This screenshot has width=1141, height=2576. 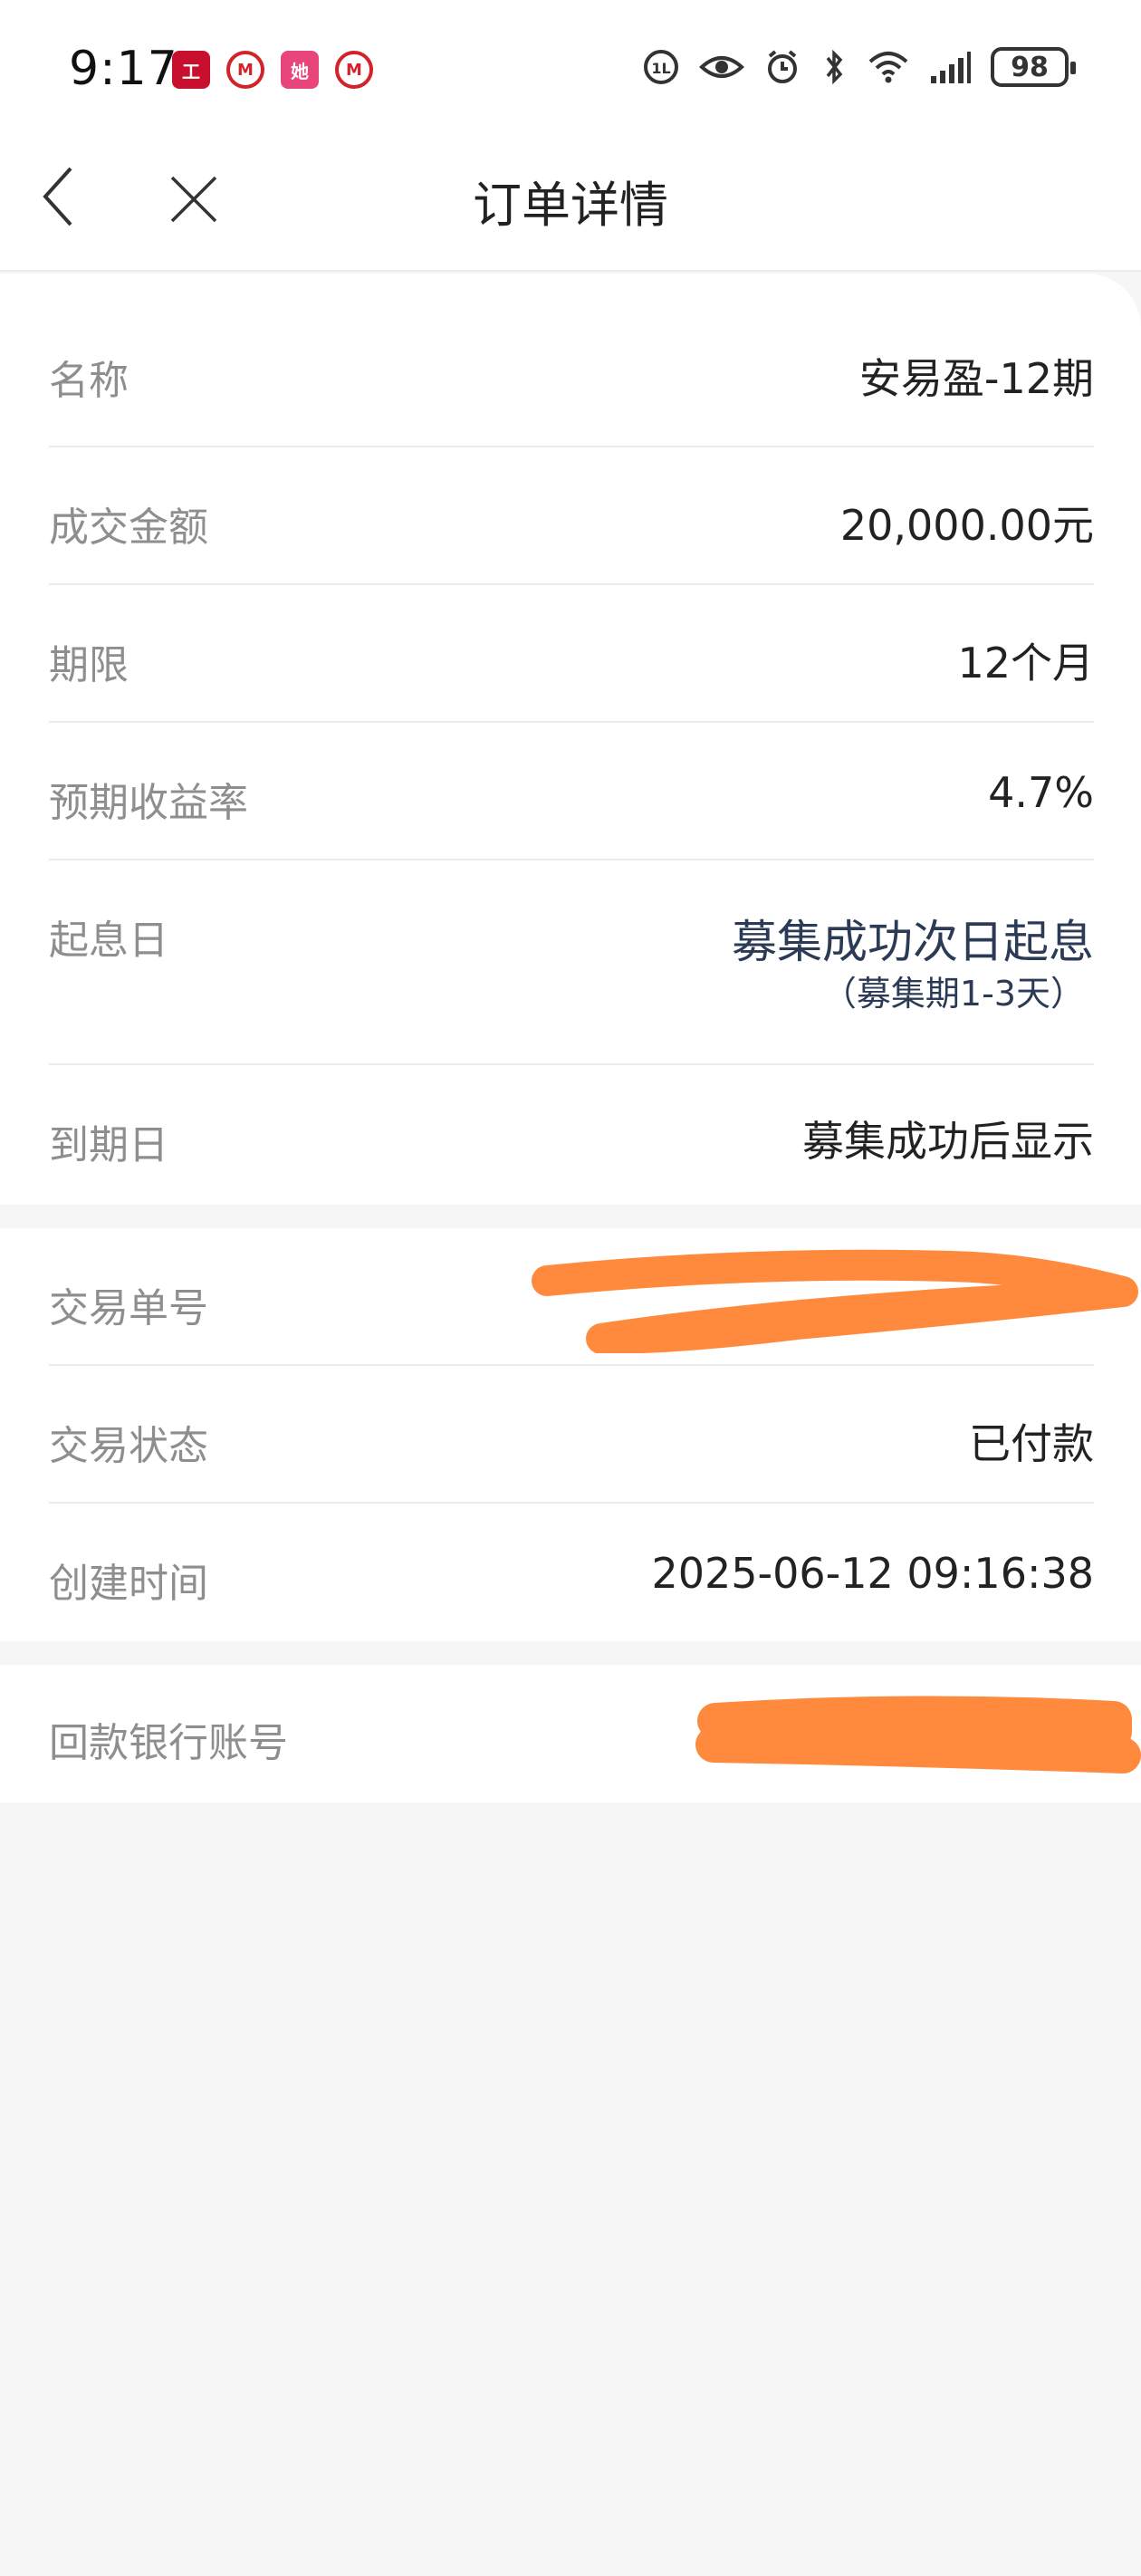 I want to click on detail-row-yield: 预期收益率 4.7%, so click(x=571, y=791).